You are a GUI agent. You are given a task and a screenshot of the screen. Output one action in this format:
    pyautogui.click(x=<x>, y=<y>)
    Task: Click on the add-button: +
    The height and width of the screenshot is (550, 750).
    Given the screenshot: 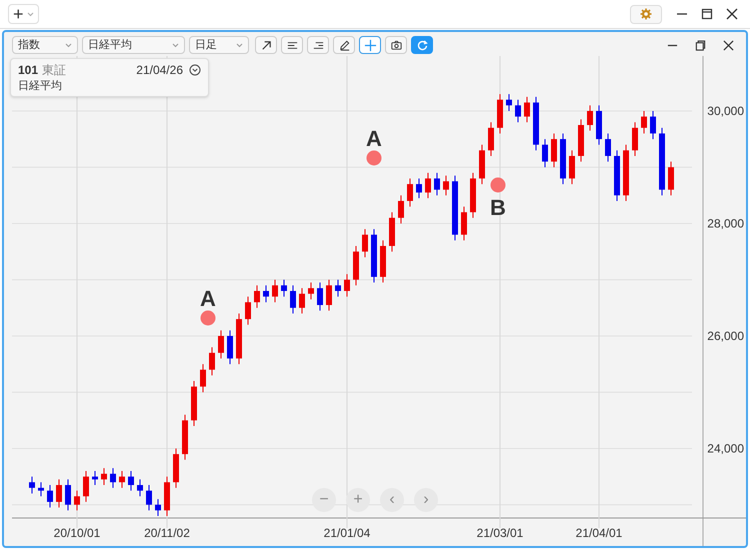 What is the action you would take?
    pyautogui.click(x=23, y=14)
    